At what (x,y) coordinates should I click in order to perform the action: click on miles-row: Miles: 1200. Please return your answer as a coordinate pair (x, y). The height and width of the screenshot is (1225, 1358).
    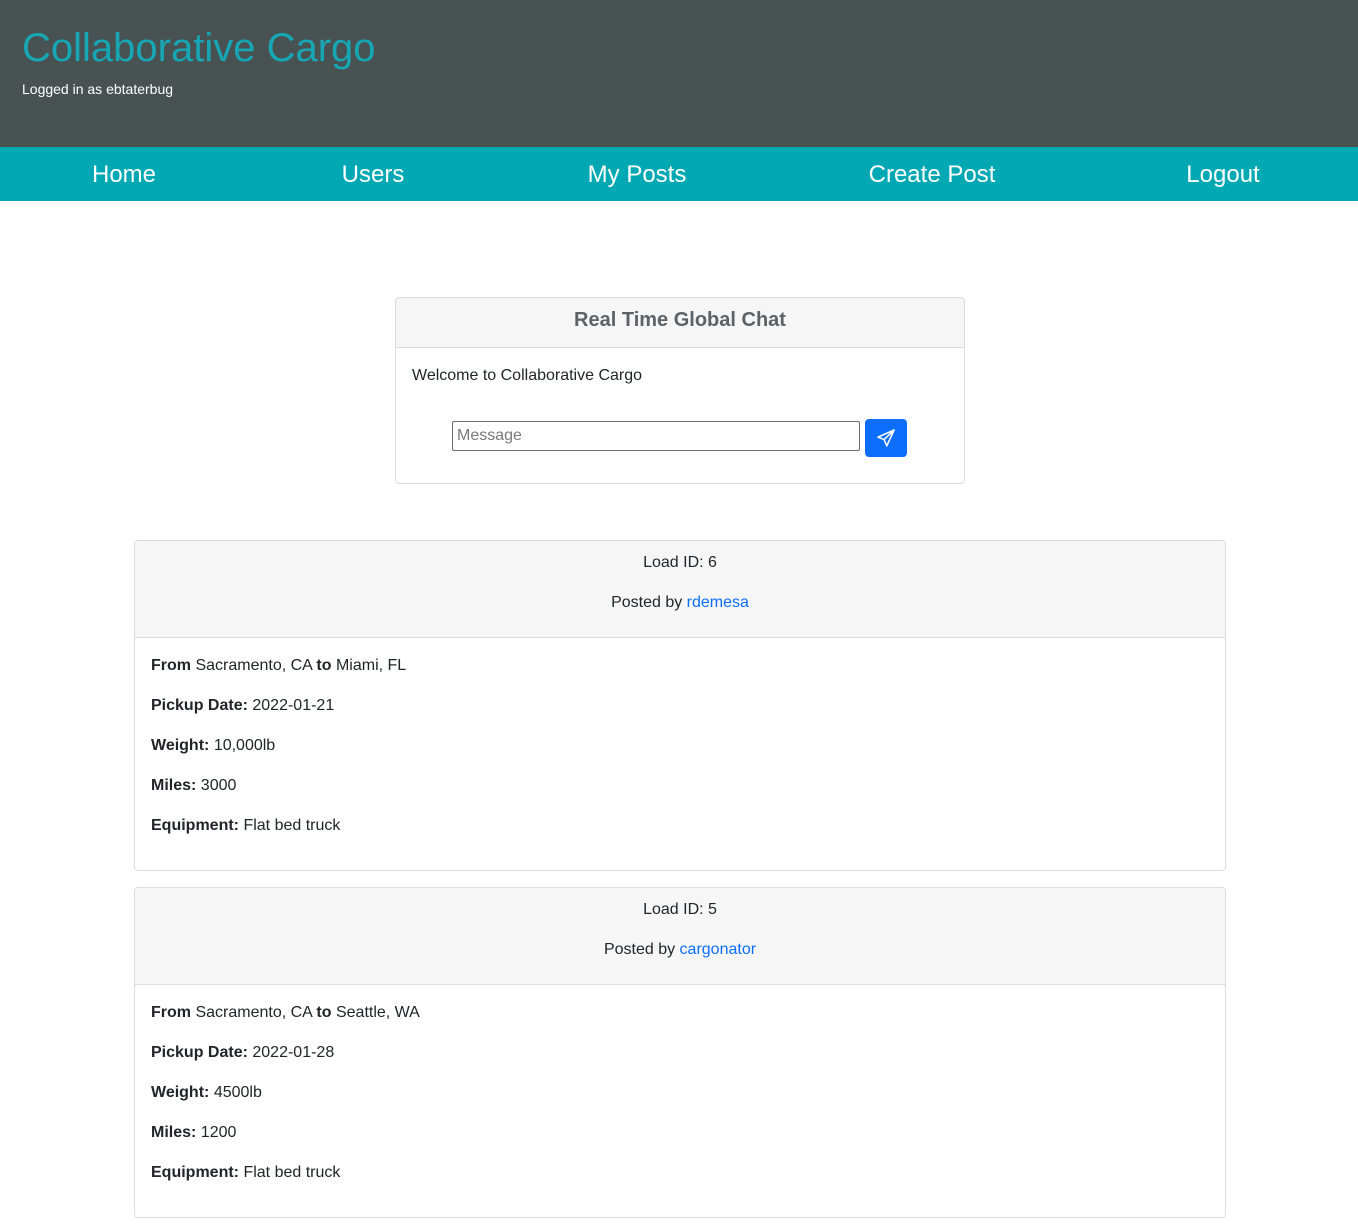
    Looking at the image, I should click on (193, 1133).